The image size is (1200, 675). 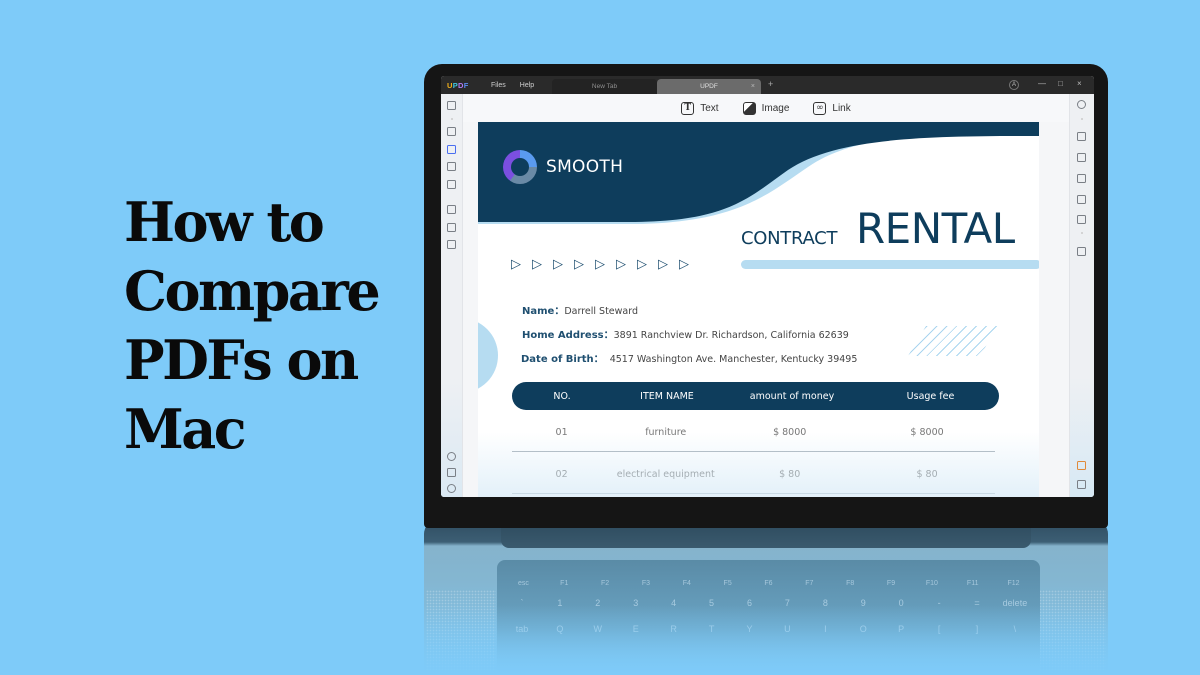 I want to click on key: F3, so click(x=646, y=583).